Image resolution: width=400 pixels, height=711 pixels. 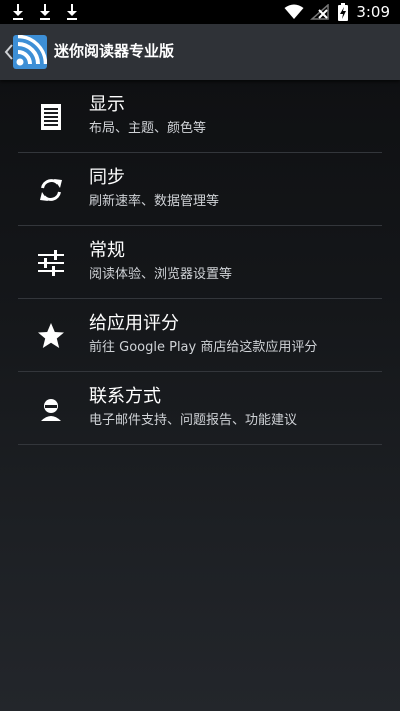 I want to click on contact-icon, so click(x=51, y=410).